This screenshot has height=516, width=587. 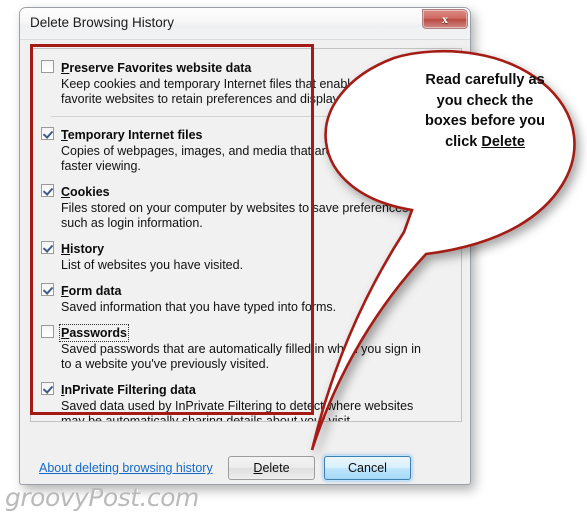 I want to click on close-button: x, so click(x=445, y=19).